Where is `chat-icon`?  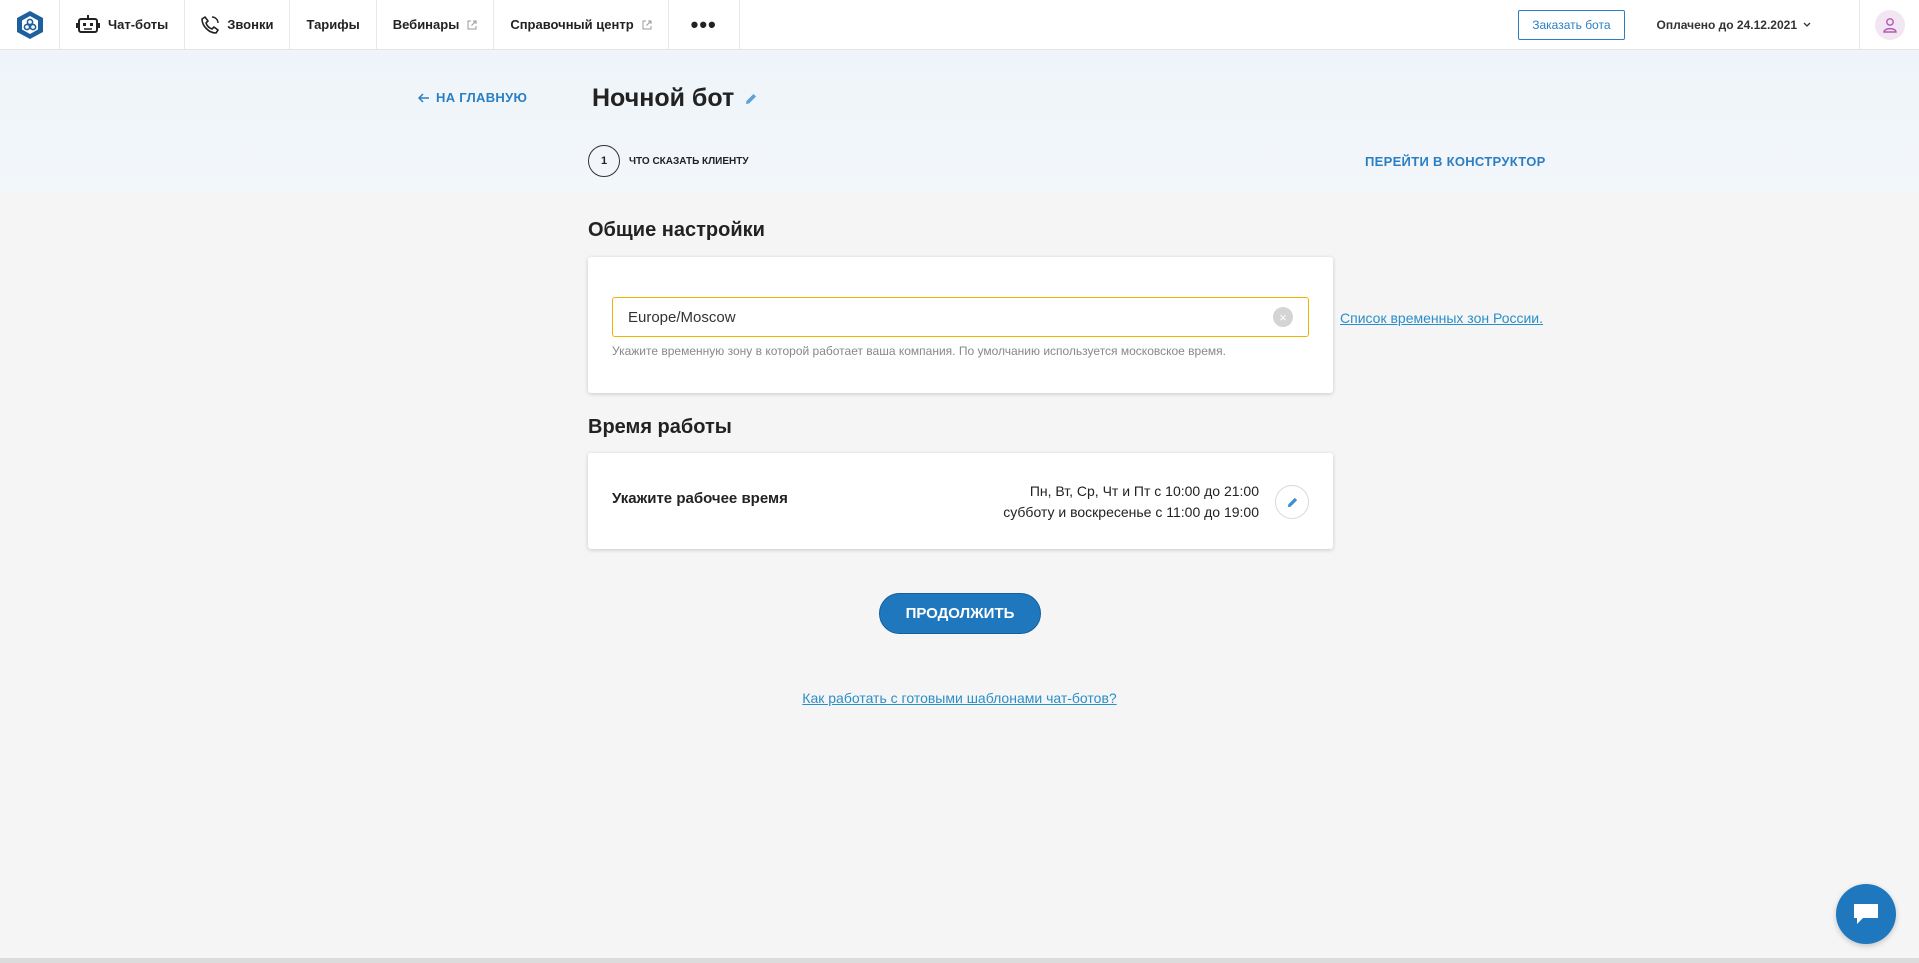 chat-icon is located at coordinates (1866, 914).